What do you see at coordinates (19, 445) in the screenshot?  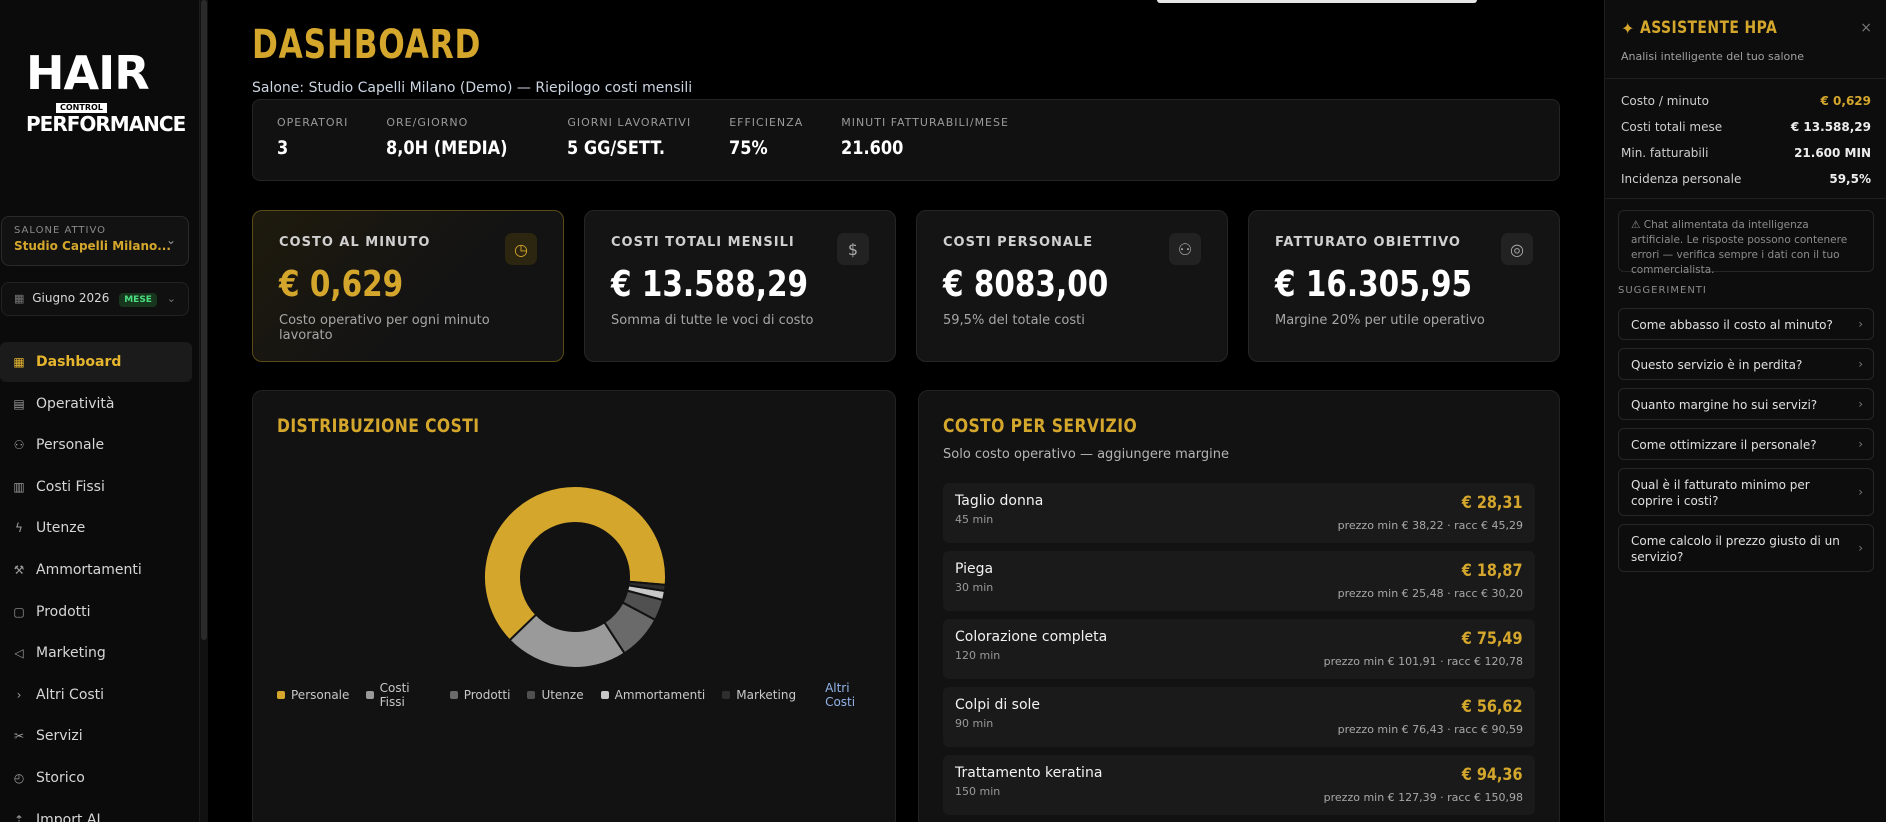 I see `users-icon: ⚇` at bounding box center [19, 445].